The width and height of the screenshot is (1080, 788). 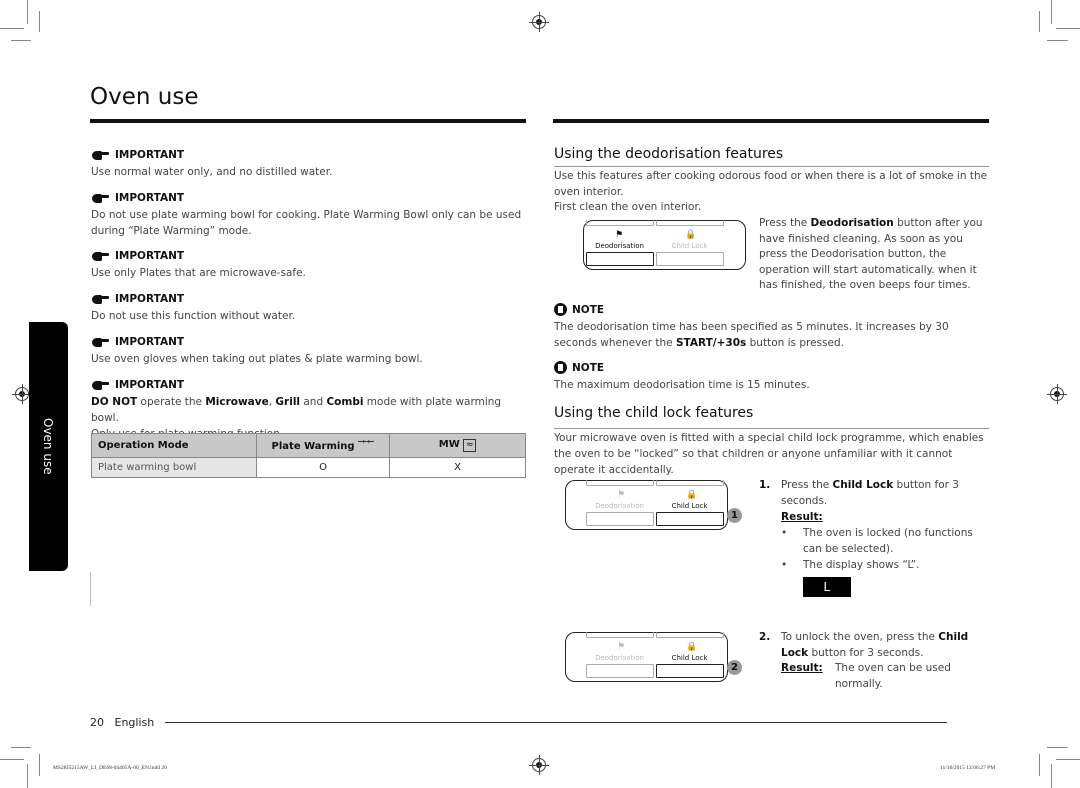 I want to click on important-text: Use only Plates that are microwave-safe., so click(x=198, y=273).